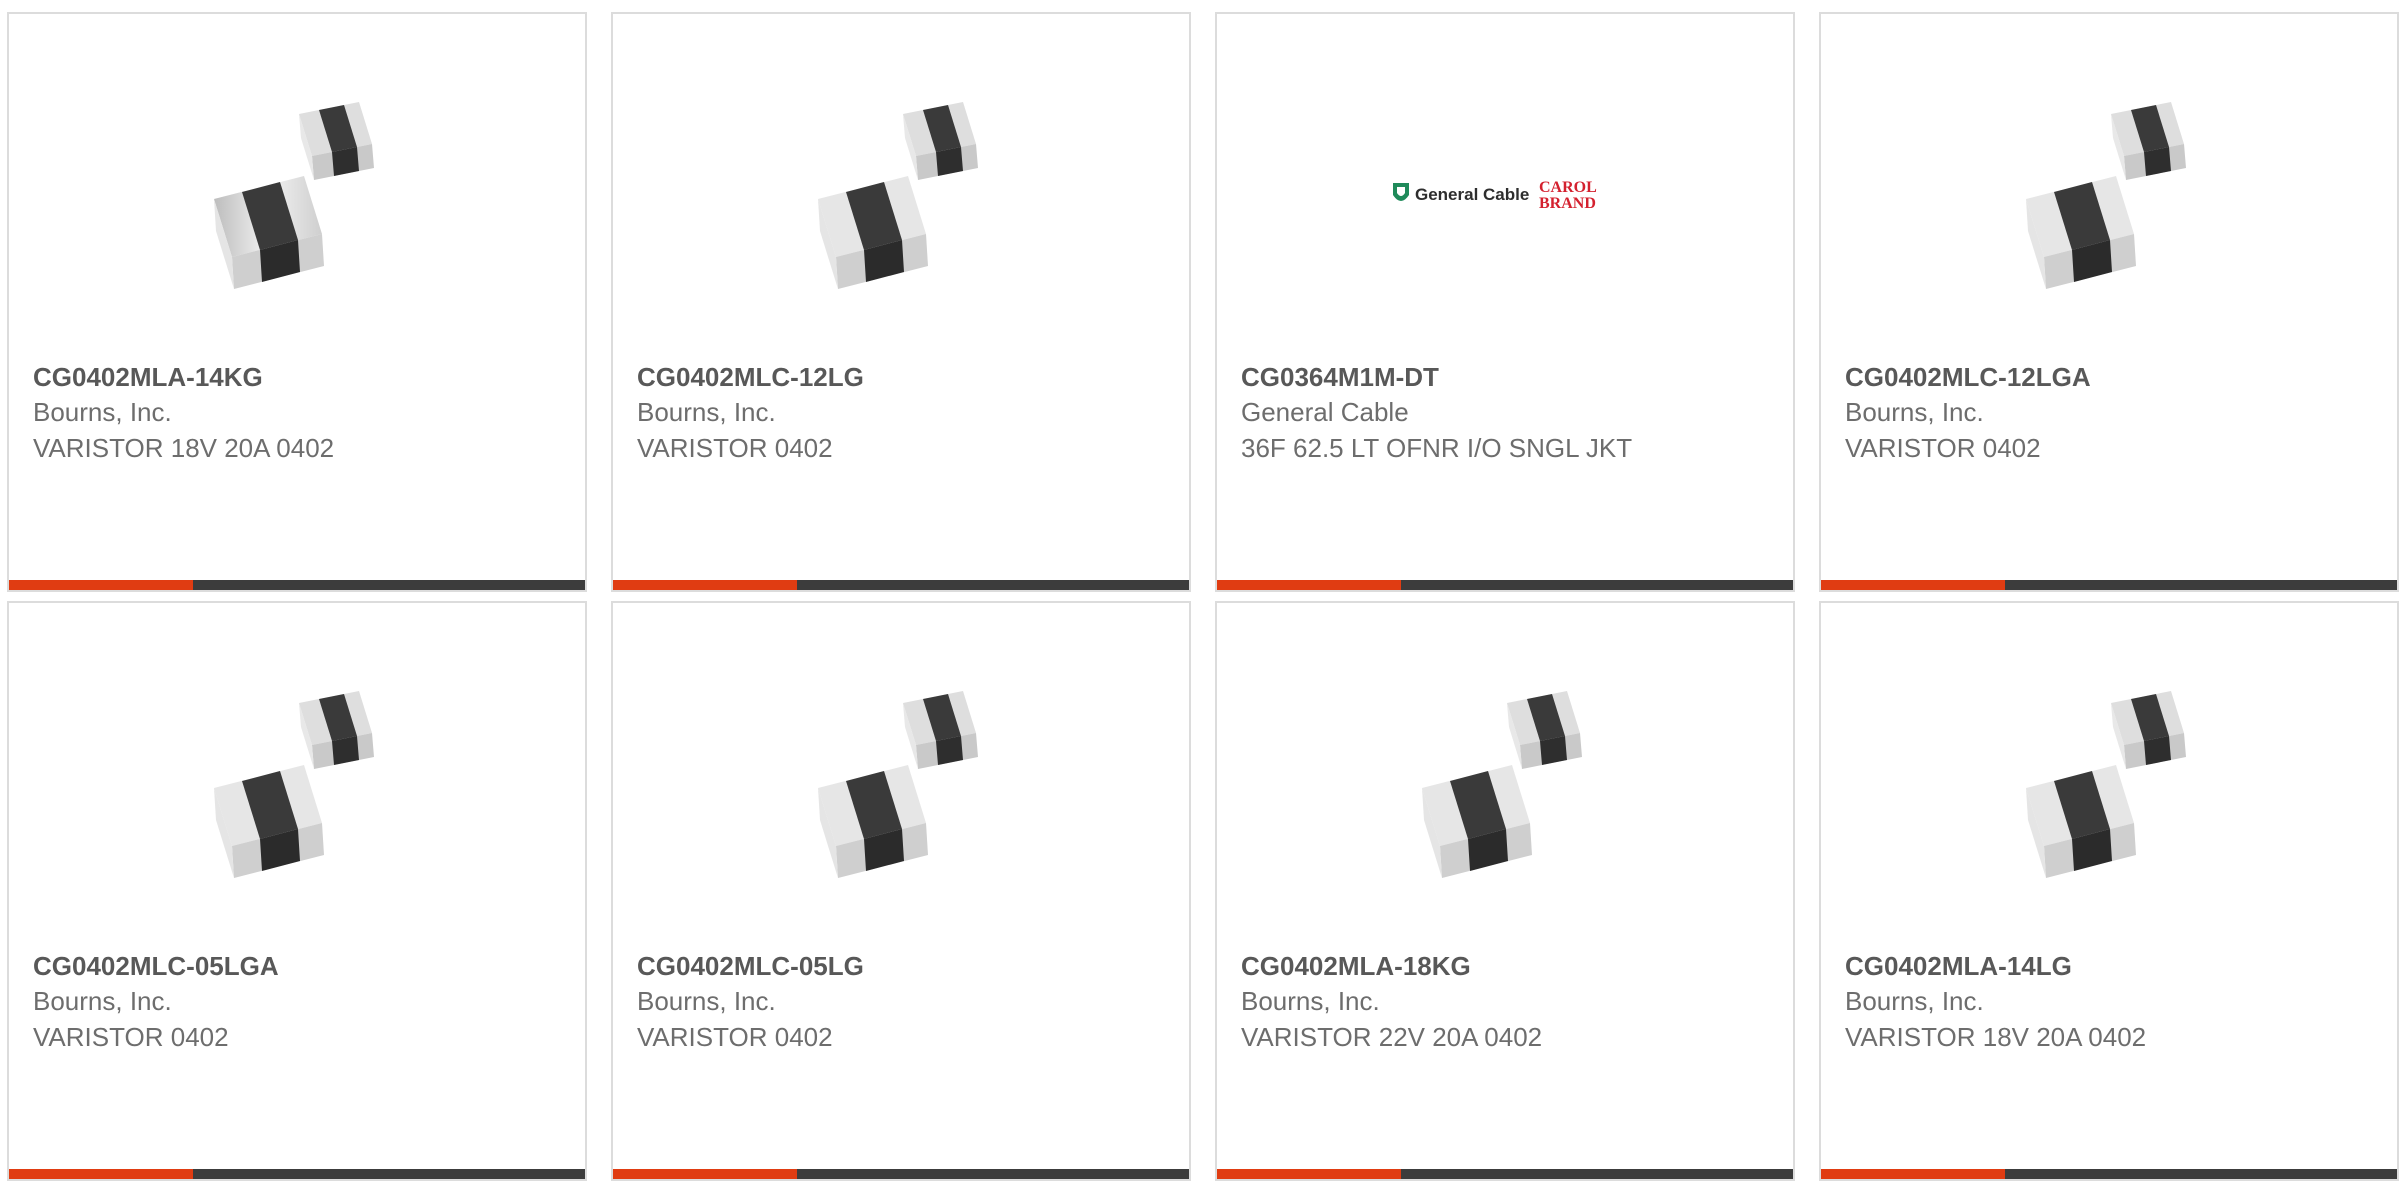  I want to click on part-number: CG0402MLA-14LG, so click(2109, 966).